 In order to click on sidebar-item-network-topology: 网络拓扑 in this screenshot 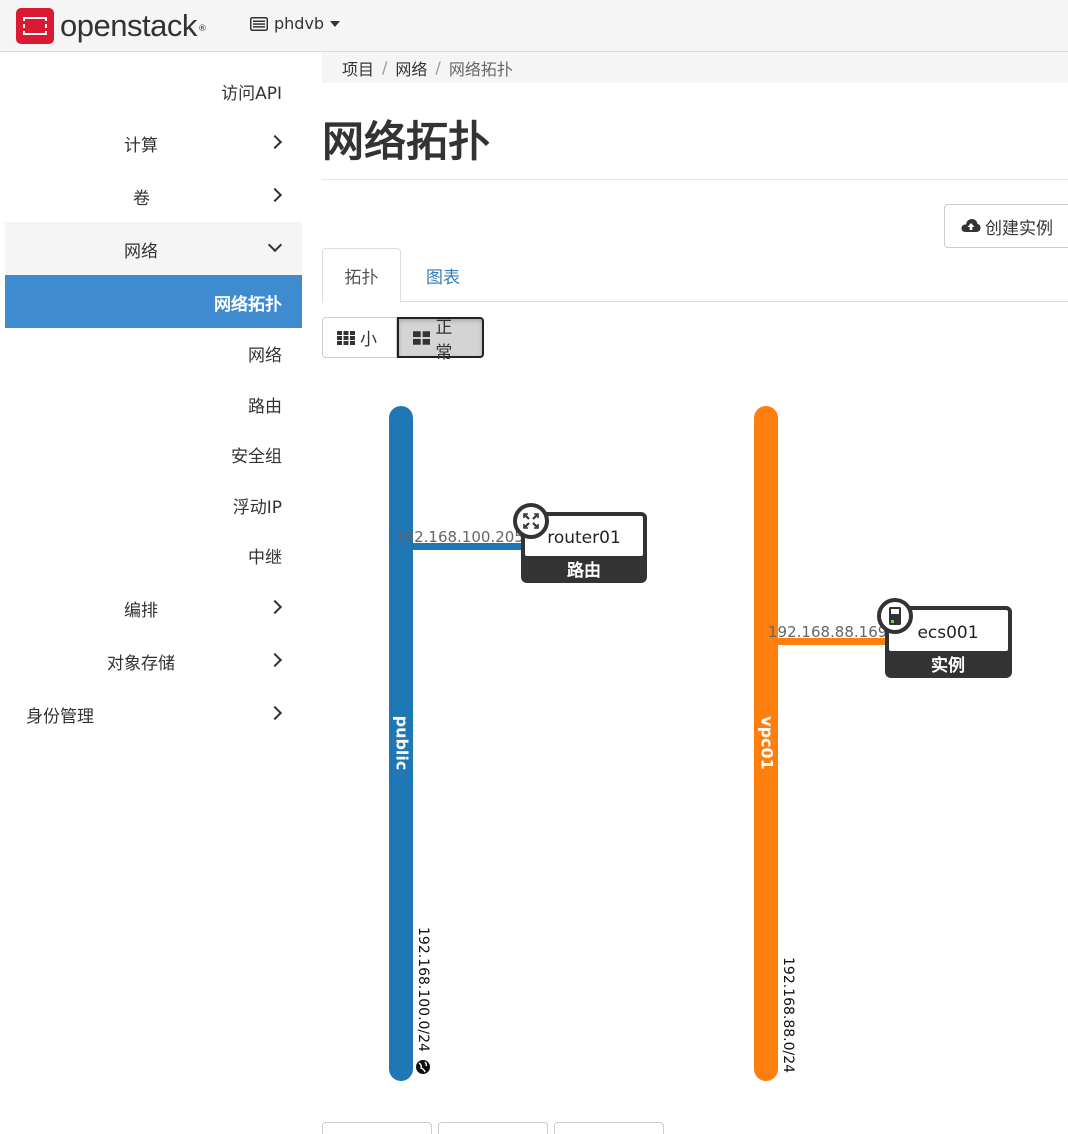, I will do `click(153, 301)`.